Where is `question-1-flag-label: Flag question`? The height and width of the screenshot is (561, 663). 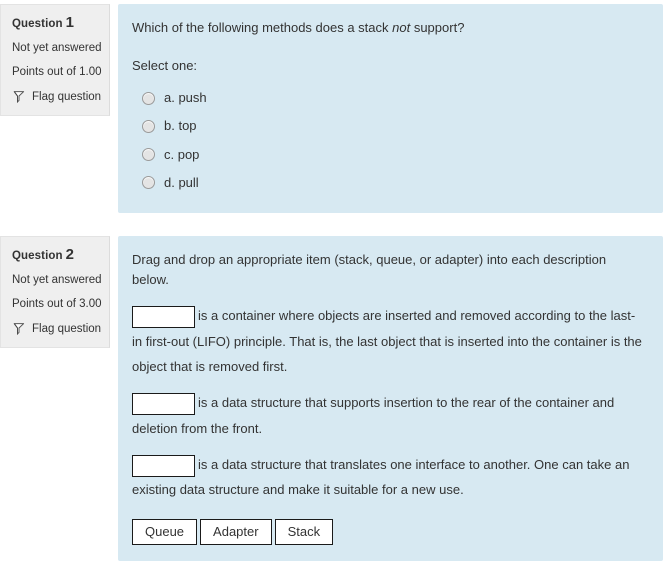
question-1-flag-label: Flag question is located at coordinates (67, 97).